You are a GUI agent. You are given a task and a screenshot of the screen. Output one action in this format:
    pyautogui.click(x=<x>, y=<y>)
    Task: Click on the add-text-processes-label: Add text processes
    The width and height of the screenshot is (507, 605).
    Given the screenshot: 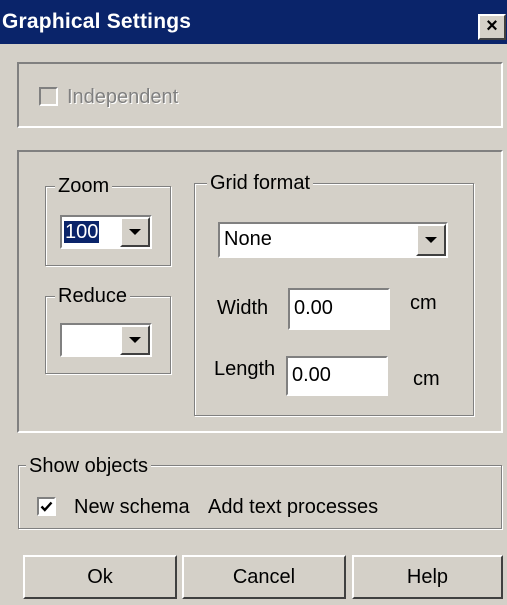 What is the action you would take?
    pyautogui.click(x=293, y=507)
    